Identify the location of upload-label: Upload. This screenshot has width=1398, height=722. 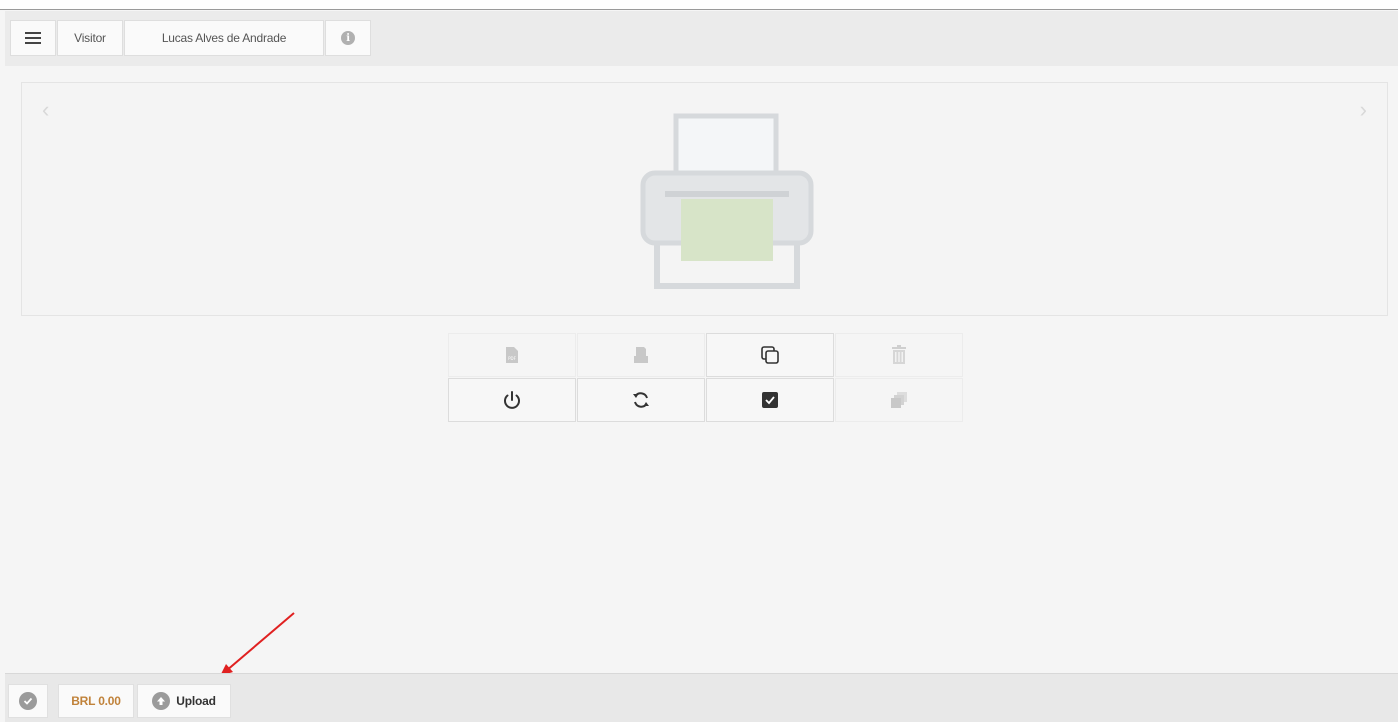
(196, 701).